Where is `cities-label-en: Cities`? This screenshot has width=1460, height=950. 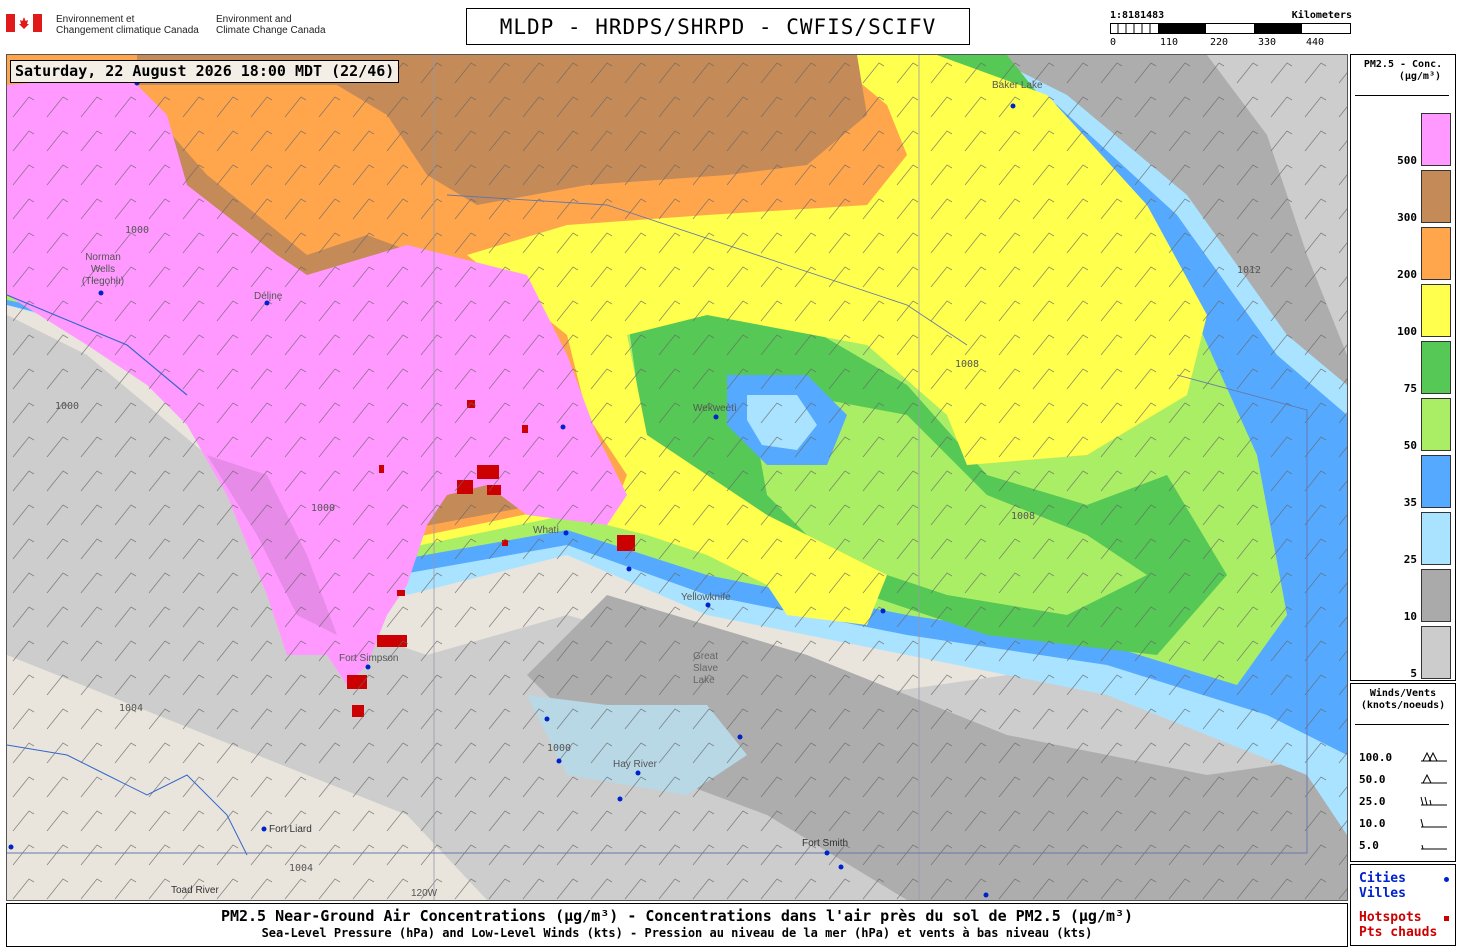 cities-label-en: Cities is located at coordinates (1382, 878).